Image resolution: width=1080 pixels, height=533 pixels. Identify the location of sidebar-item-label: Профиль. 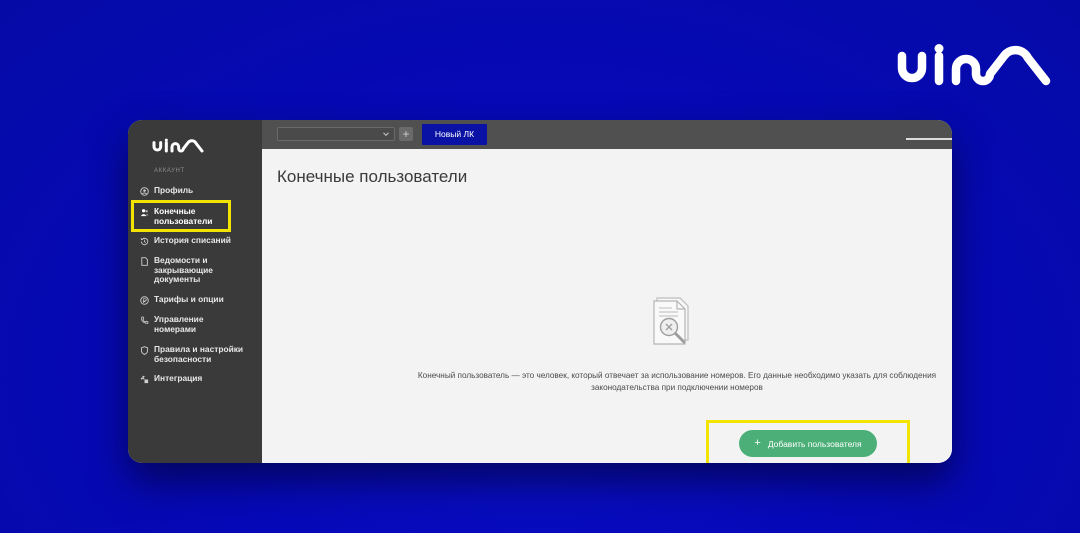
(174, 190).